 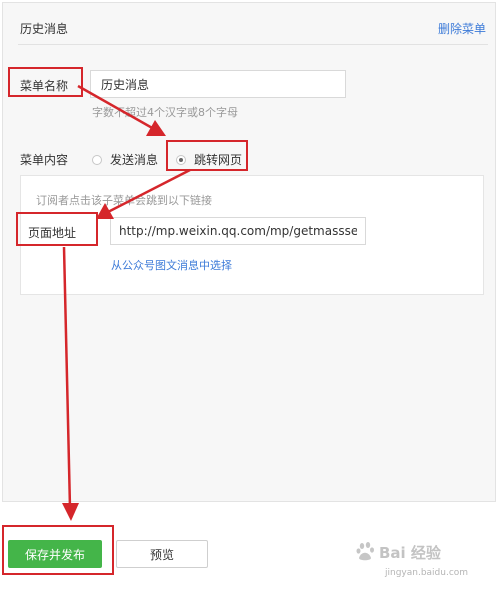 I want to click on page-url-input, so click(x=238, y=231).